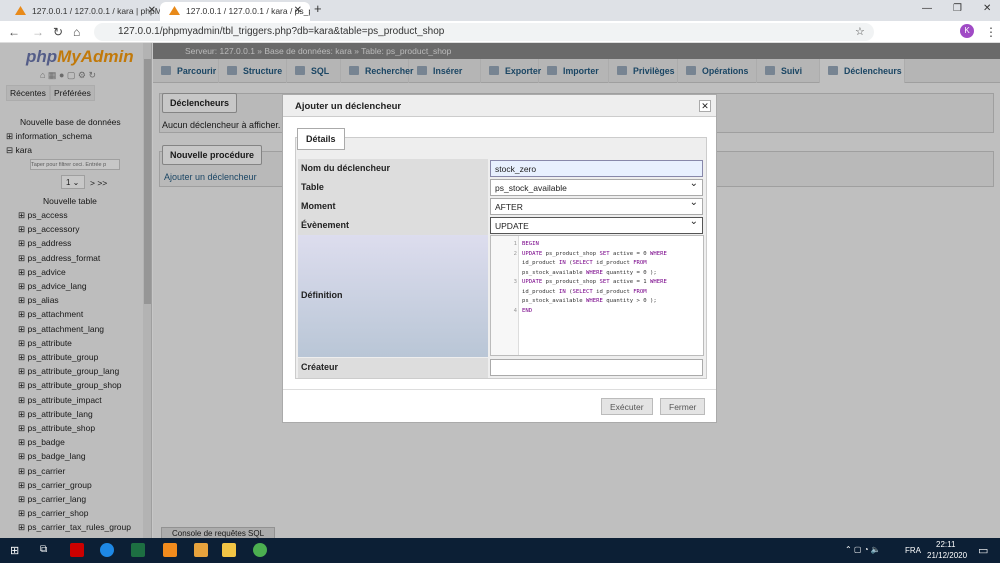 The width and height of the screenshot is (1000, 563). I want to click on table-label: Table, so click(393, 187).